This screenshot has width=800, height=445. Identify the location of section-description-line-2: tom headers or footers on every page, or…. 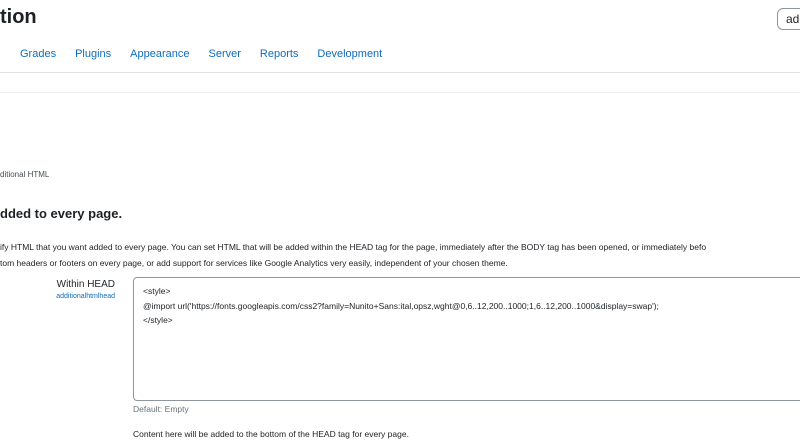
(254, 263).